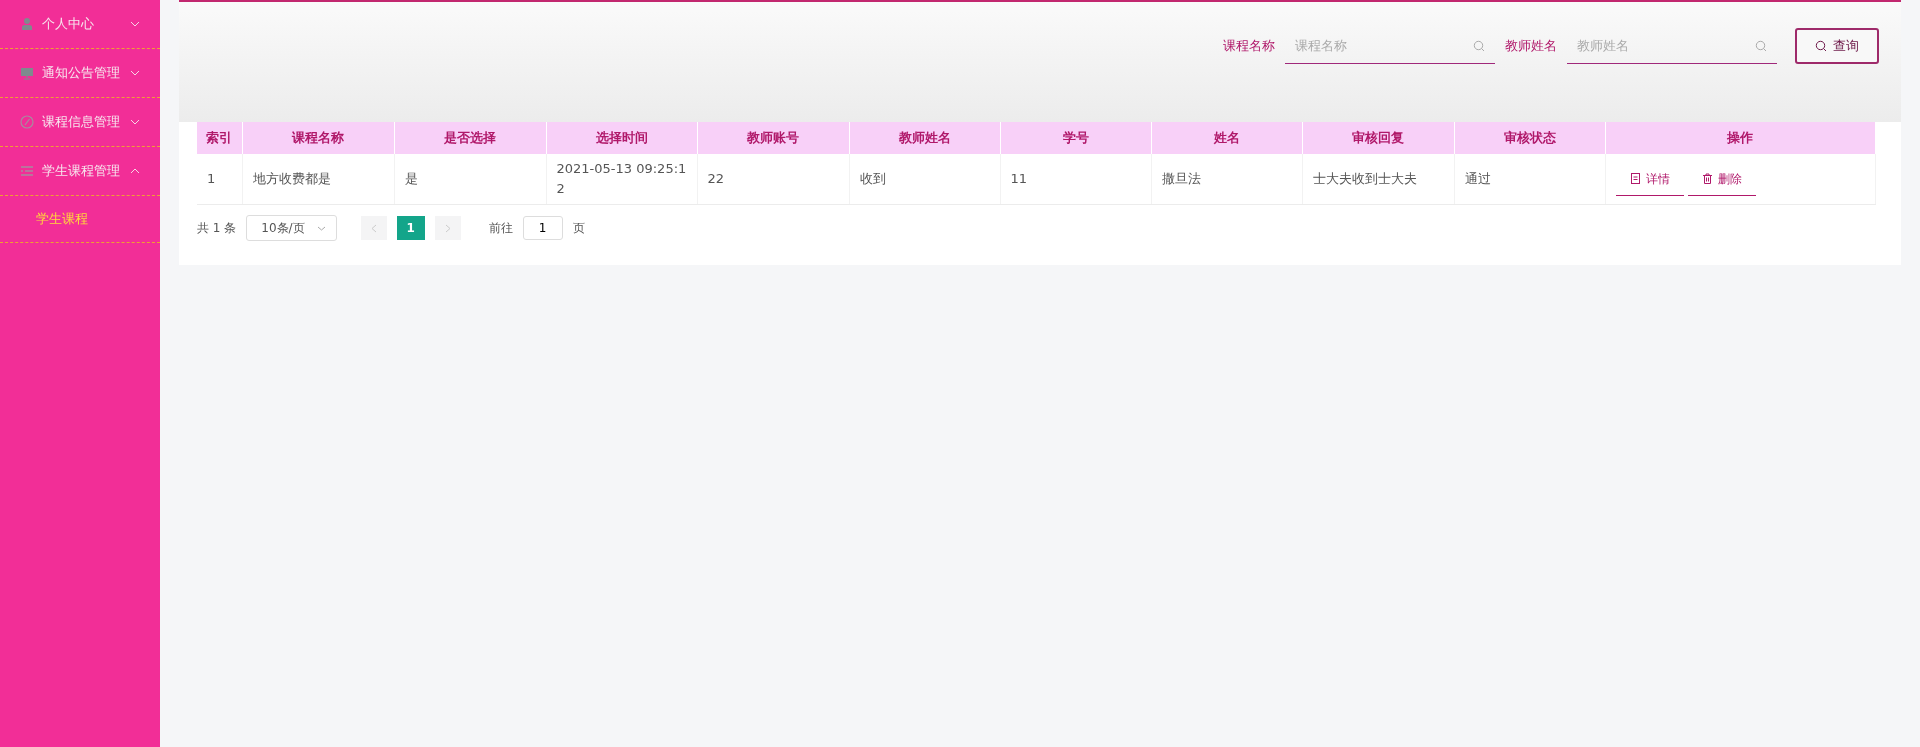  I want to click on table-cell: 是, so click(470, 179).